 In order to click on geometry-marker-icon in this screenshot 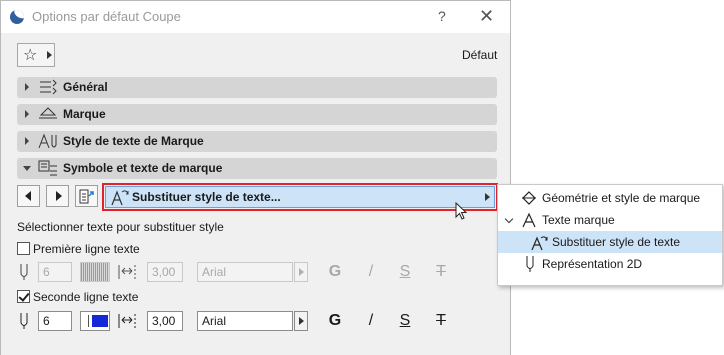, I will do `click(529, 198)`.